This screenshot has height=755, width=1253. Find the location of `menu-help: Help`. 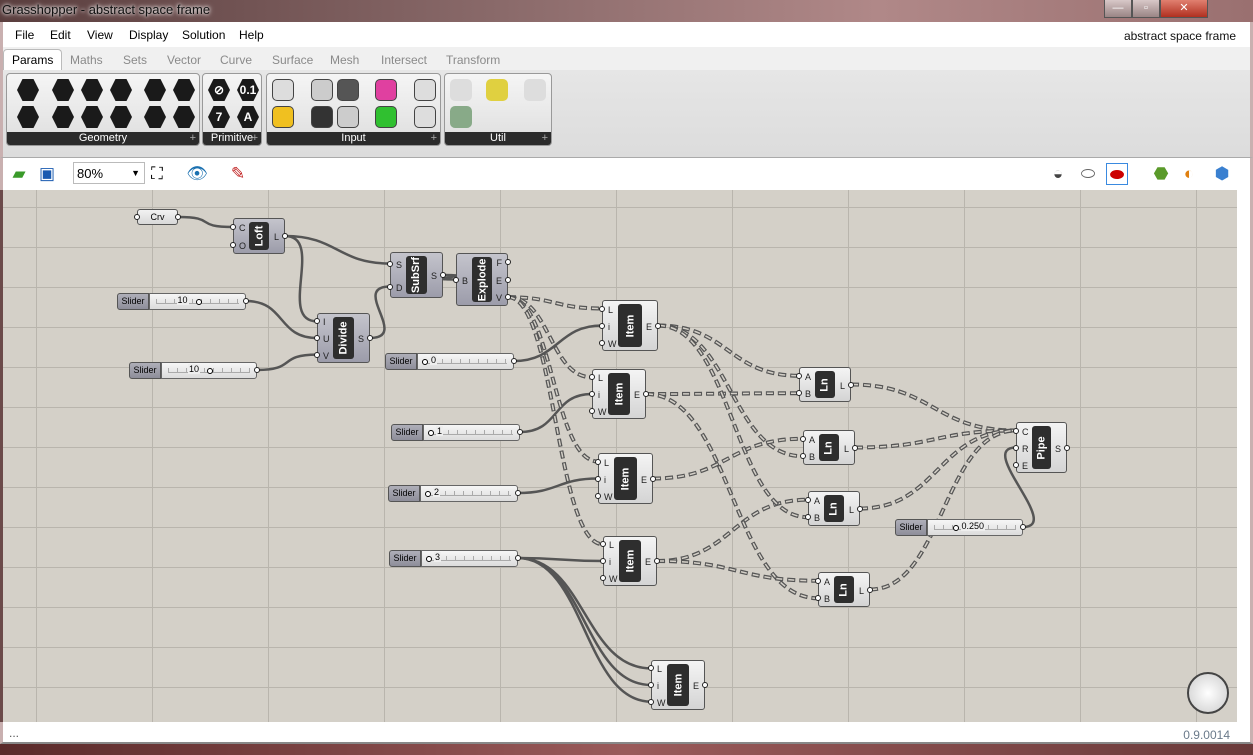

menu-help: Help is located at coordinates (251, 35).